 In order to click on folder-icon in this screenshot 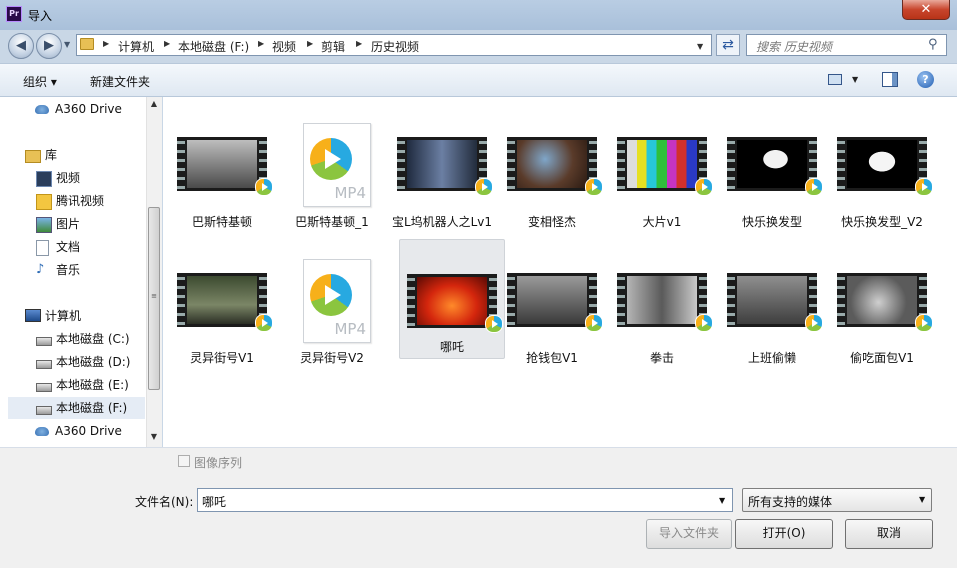, I will do `click(87, 44)`.